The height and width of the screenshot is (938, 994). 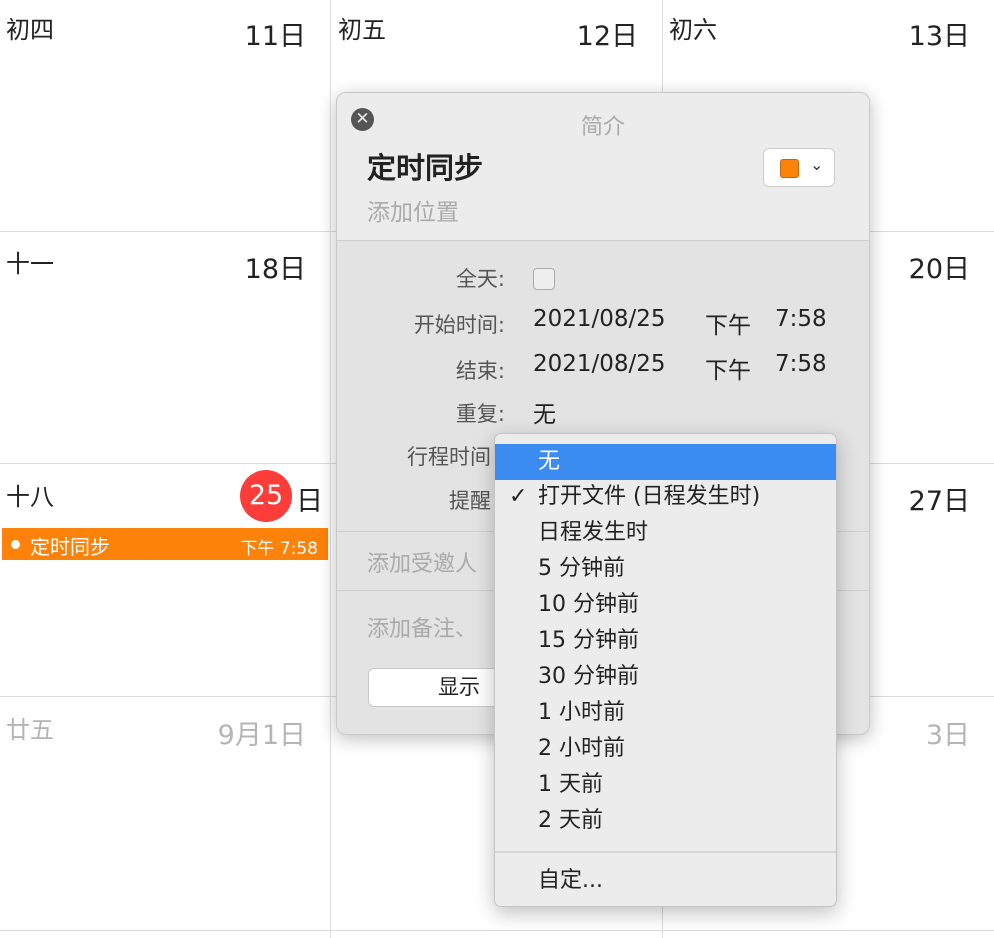 I want to click on chevron-down-icon: ⌄, so click(x=817, y=164).